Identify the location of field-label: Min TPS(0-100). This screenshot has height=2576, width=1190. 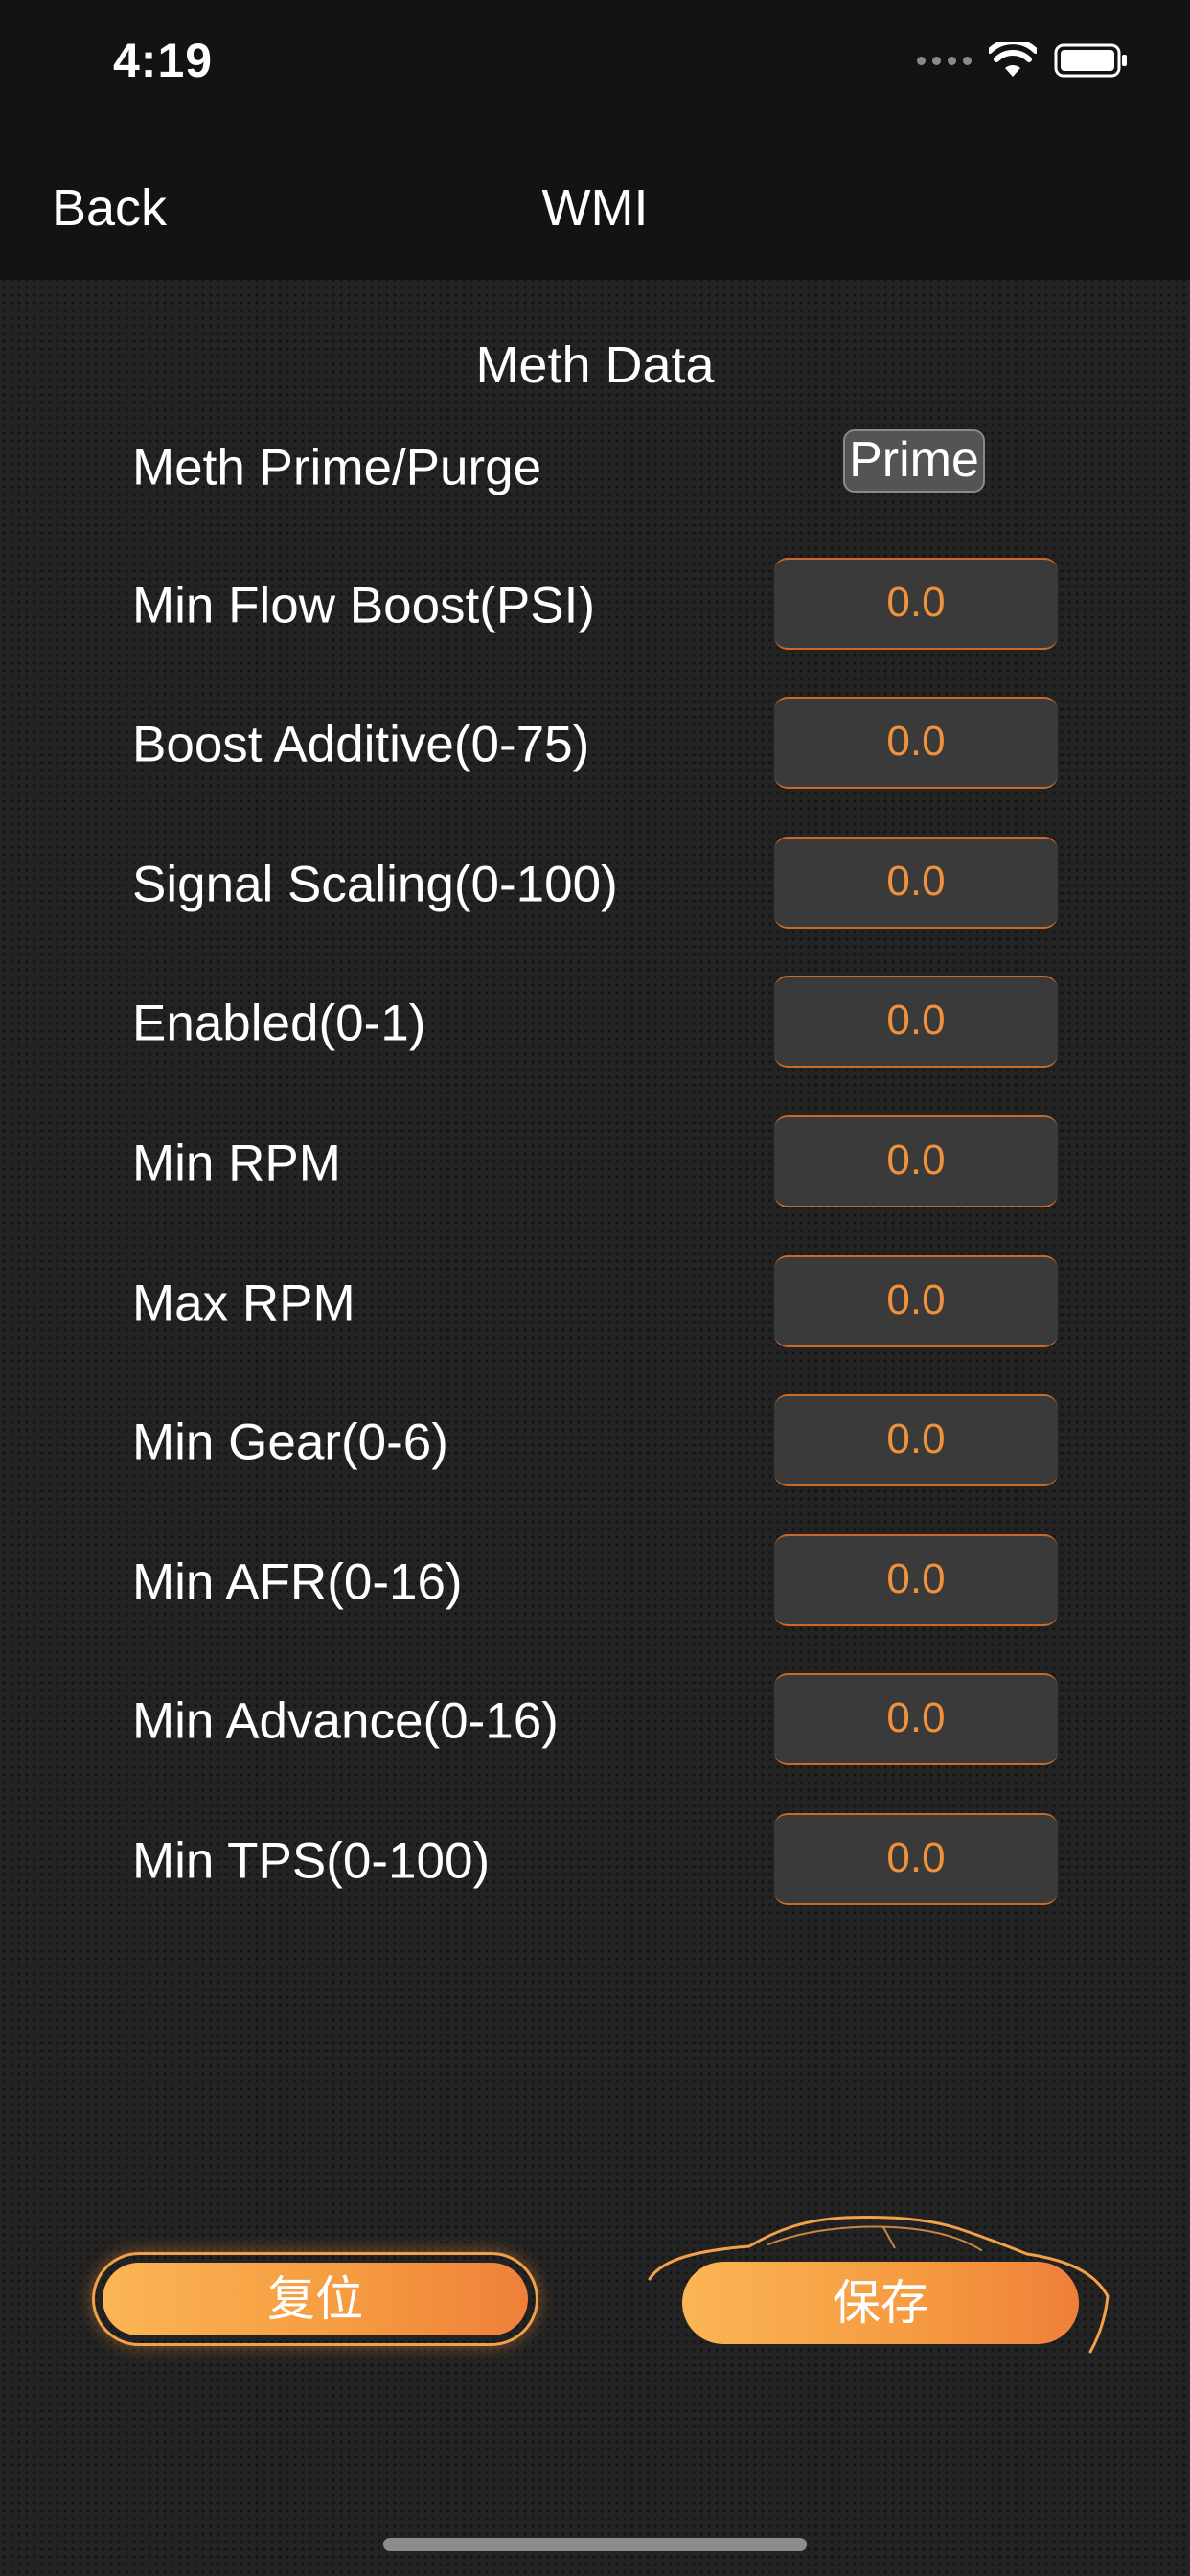
(311, 1861).